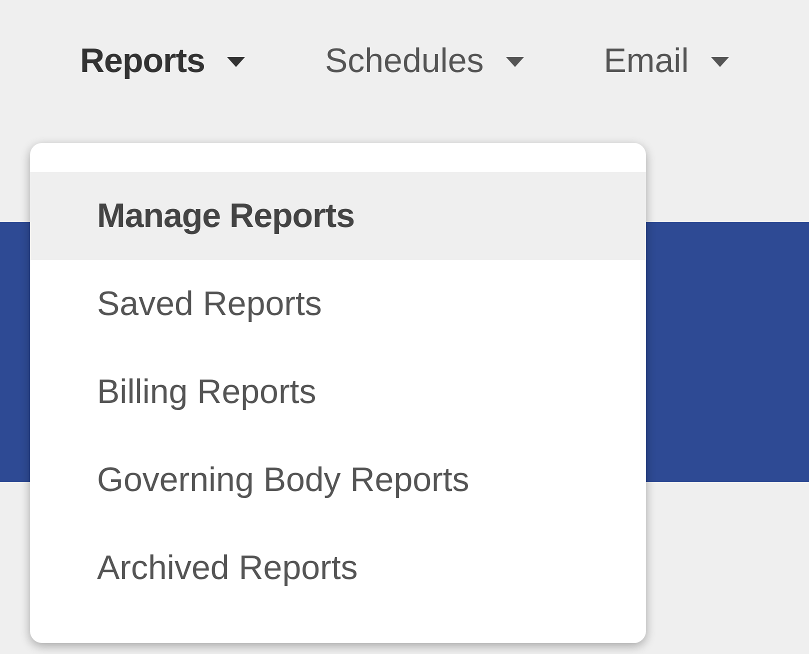 The image size is (809, 654). What do you see at coordinates (338, 480) in the screenshot?
I see `menu-item: Governing Body Reports` at bounding box center [338, 480].